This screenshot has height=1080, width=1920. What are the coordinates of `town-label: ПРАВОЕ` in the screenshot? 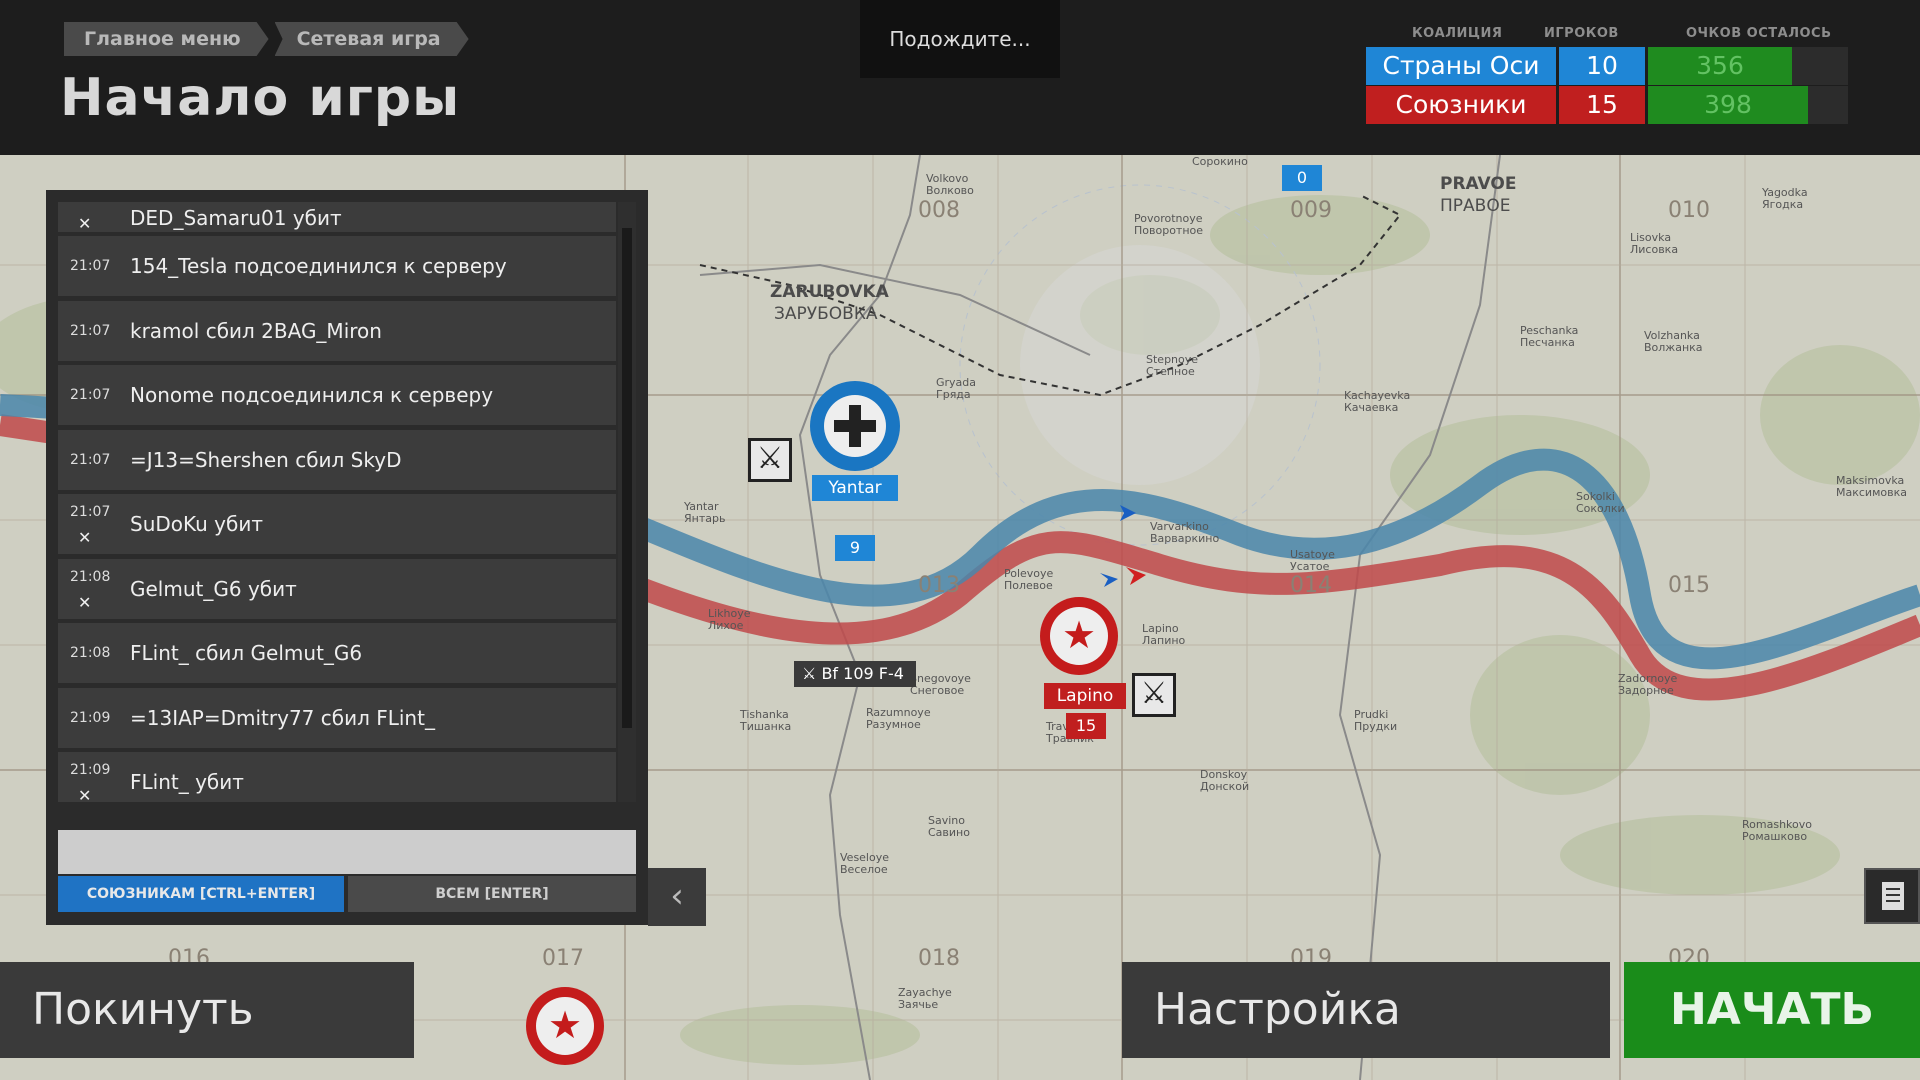 It's located at (1475, 206).